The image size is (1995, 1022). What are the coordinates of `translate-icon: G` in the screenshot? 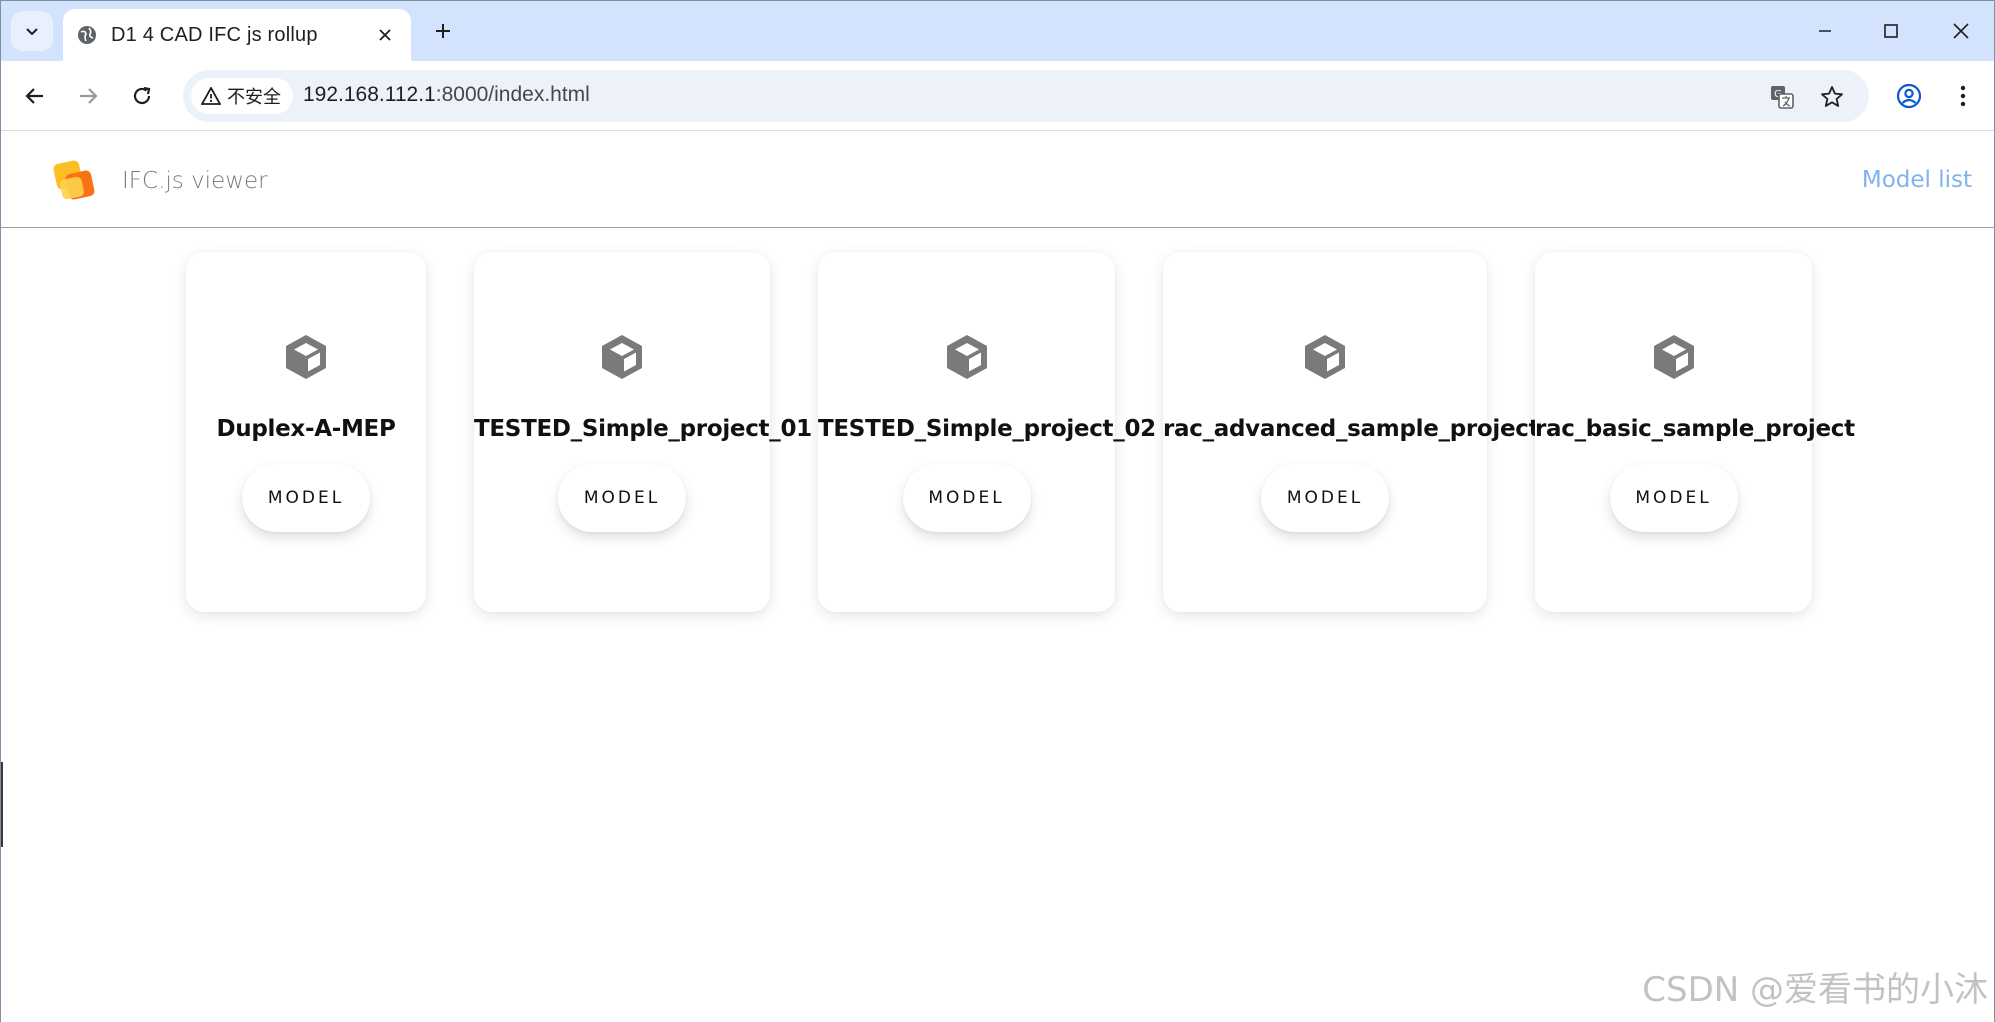 It's located at (1782, 97).